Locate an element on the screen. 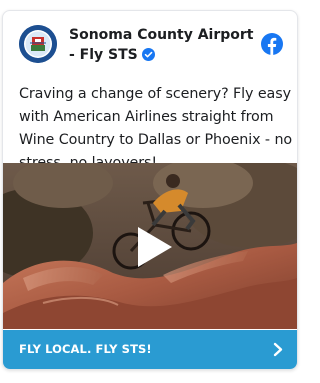 This screenshot has width=320, height=383. play-button is located at coordinates (152, 247).